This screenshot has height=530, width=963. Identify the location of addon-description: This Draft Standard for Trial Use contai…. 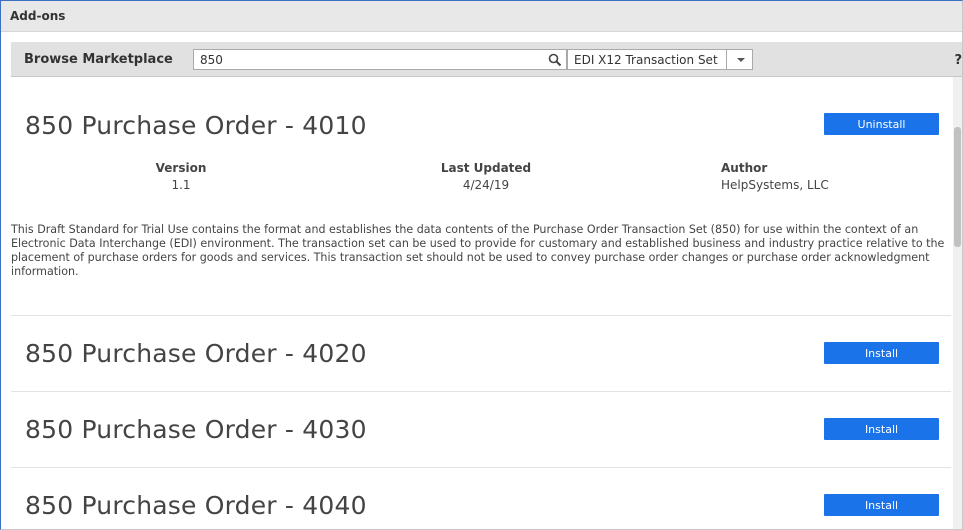
(478, 250).